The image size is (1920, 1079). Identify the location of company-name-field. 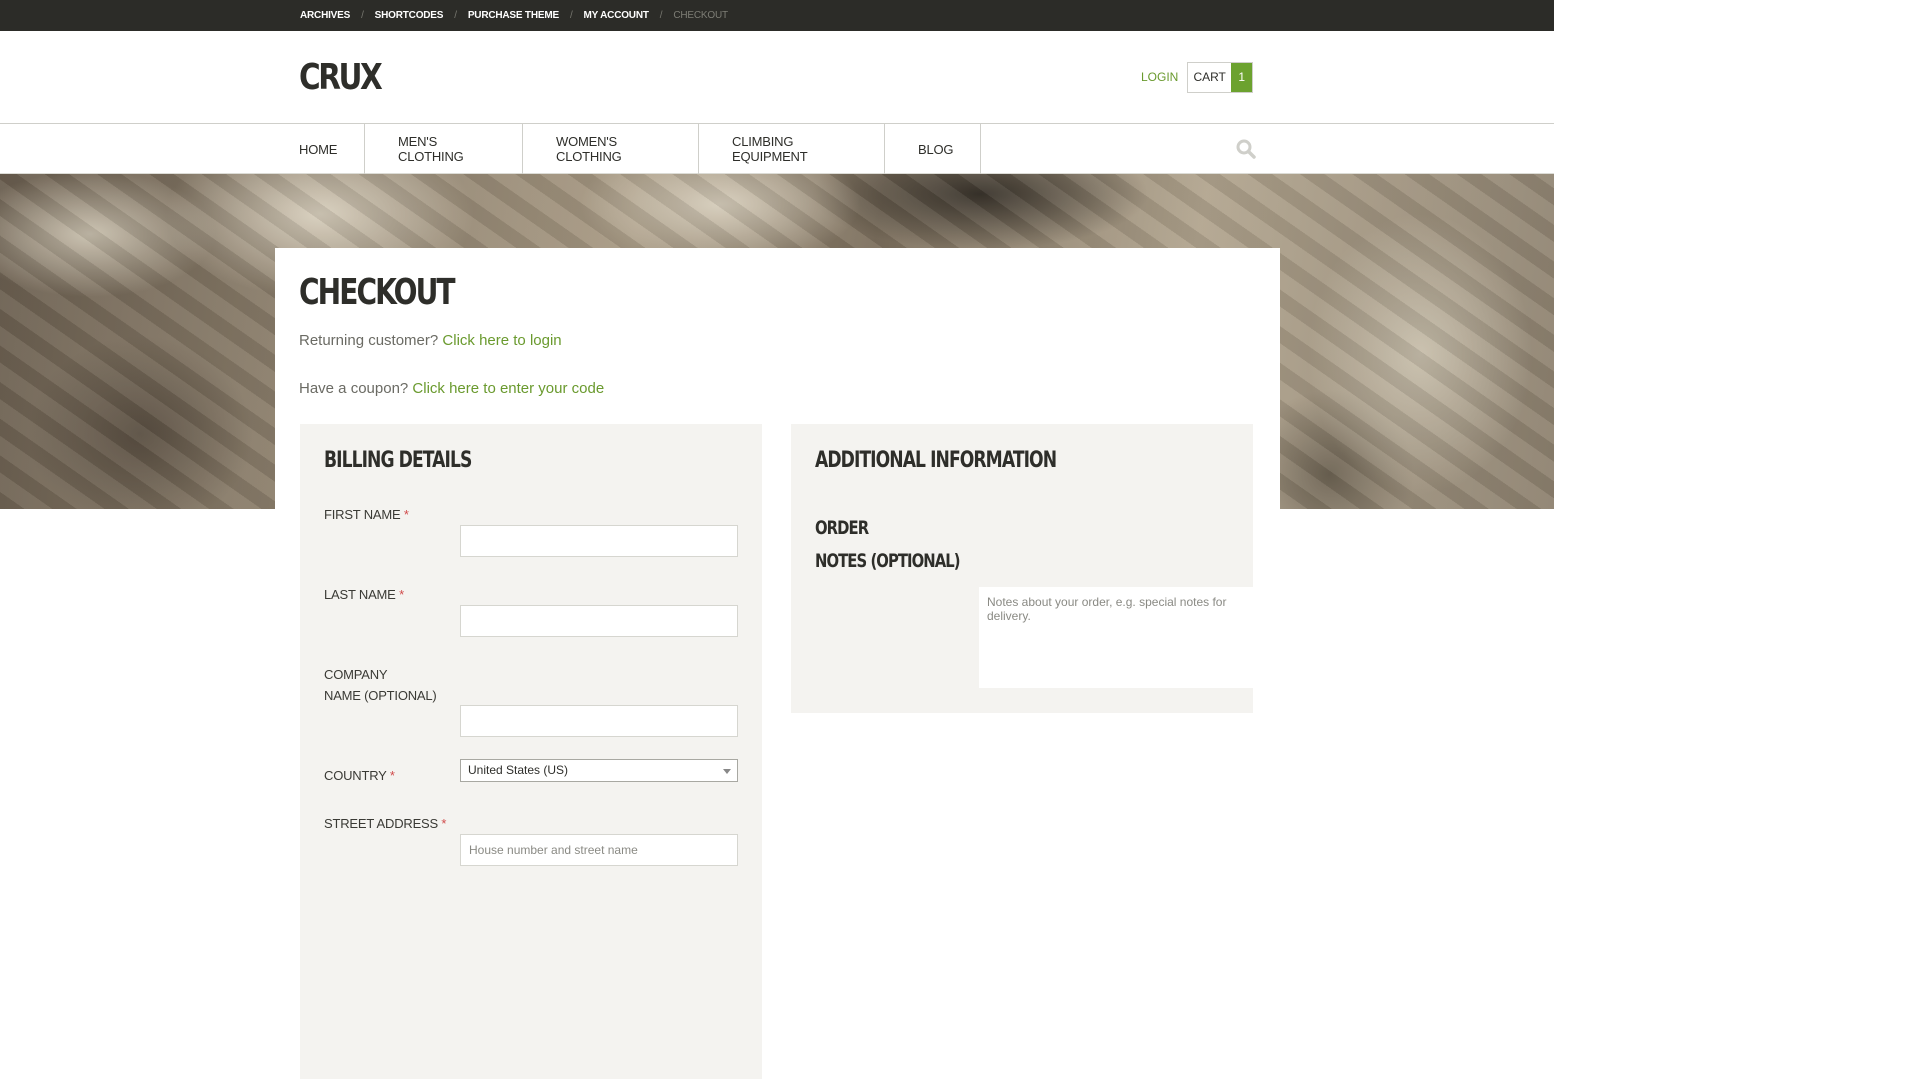
(599, 721).